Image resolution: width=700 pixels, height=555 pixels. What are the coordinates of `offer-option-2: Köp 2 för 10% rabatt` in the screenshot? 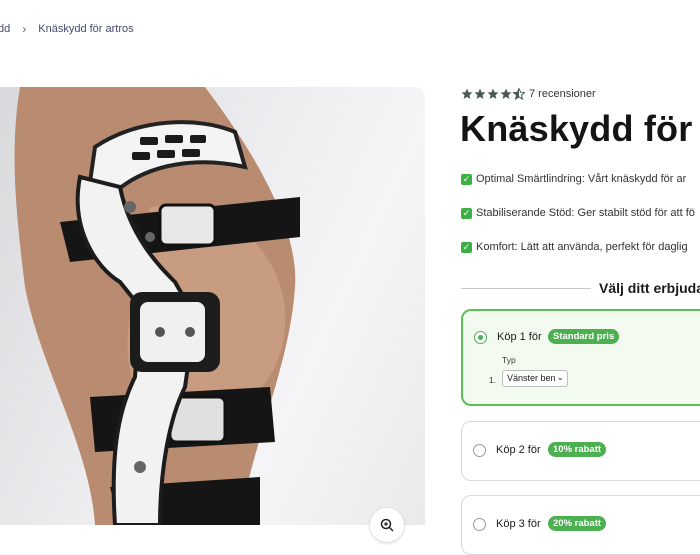 It's located at (580, 451).